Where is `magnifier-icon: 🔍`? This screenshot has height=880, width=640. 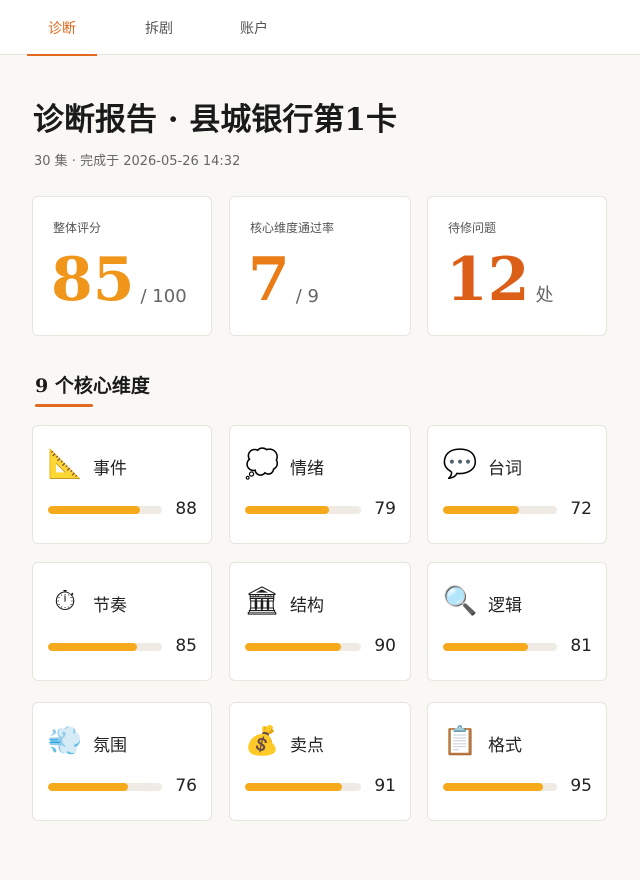
magnifier-icon: 🔍 is located at coordinates (460, 600).